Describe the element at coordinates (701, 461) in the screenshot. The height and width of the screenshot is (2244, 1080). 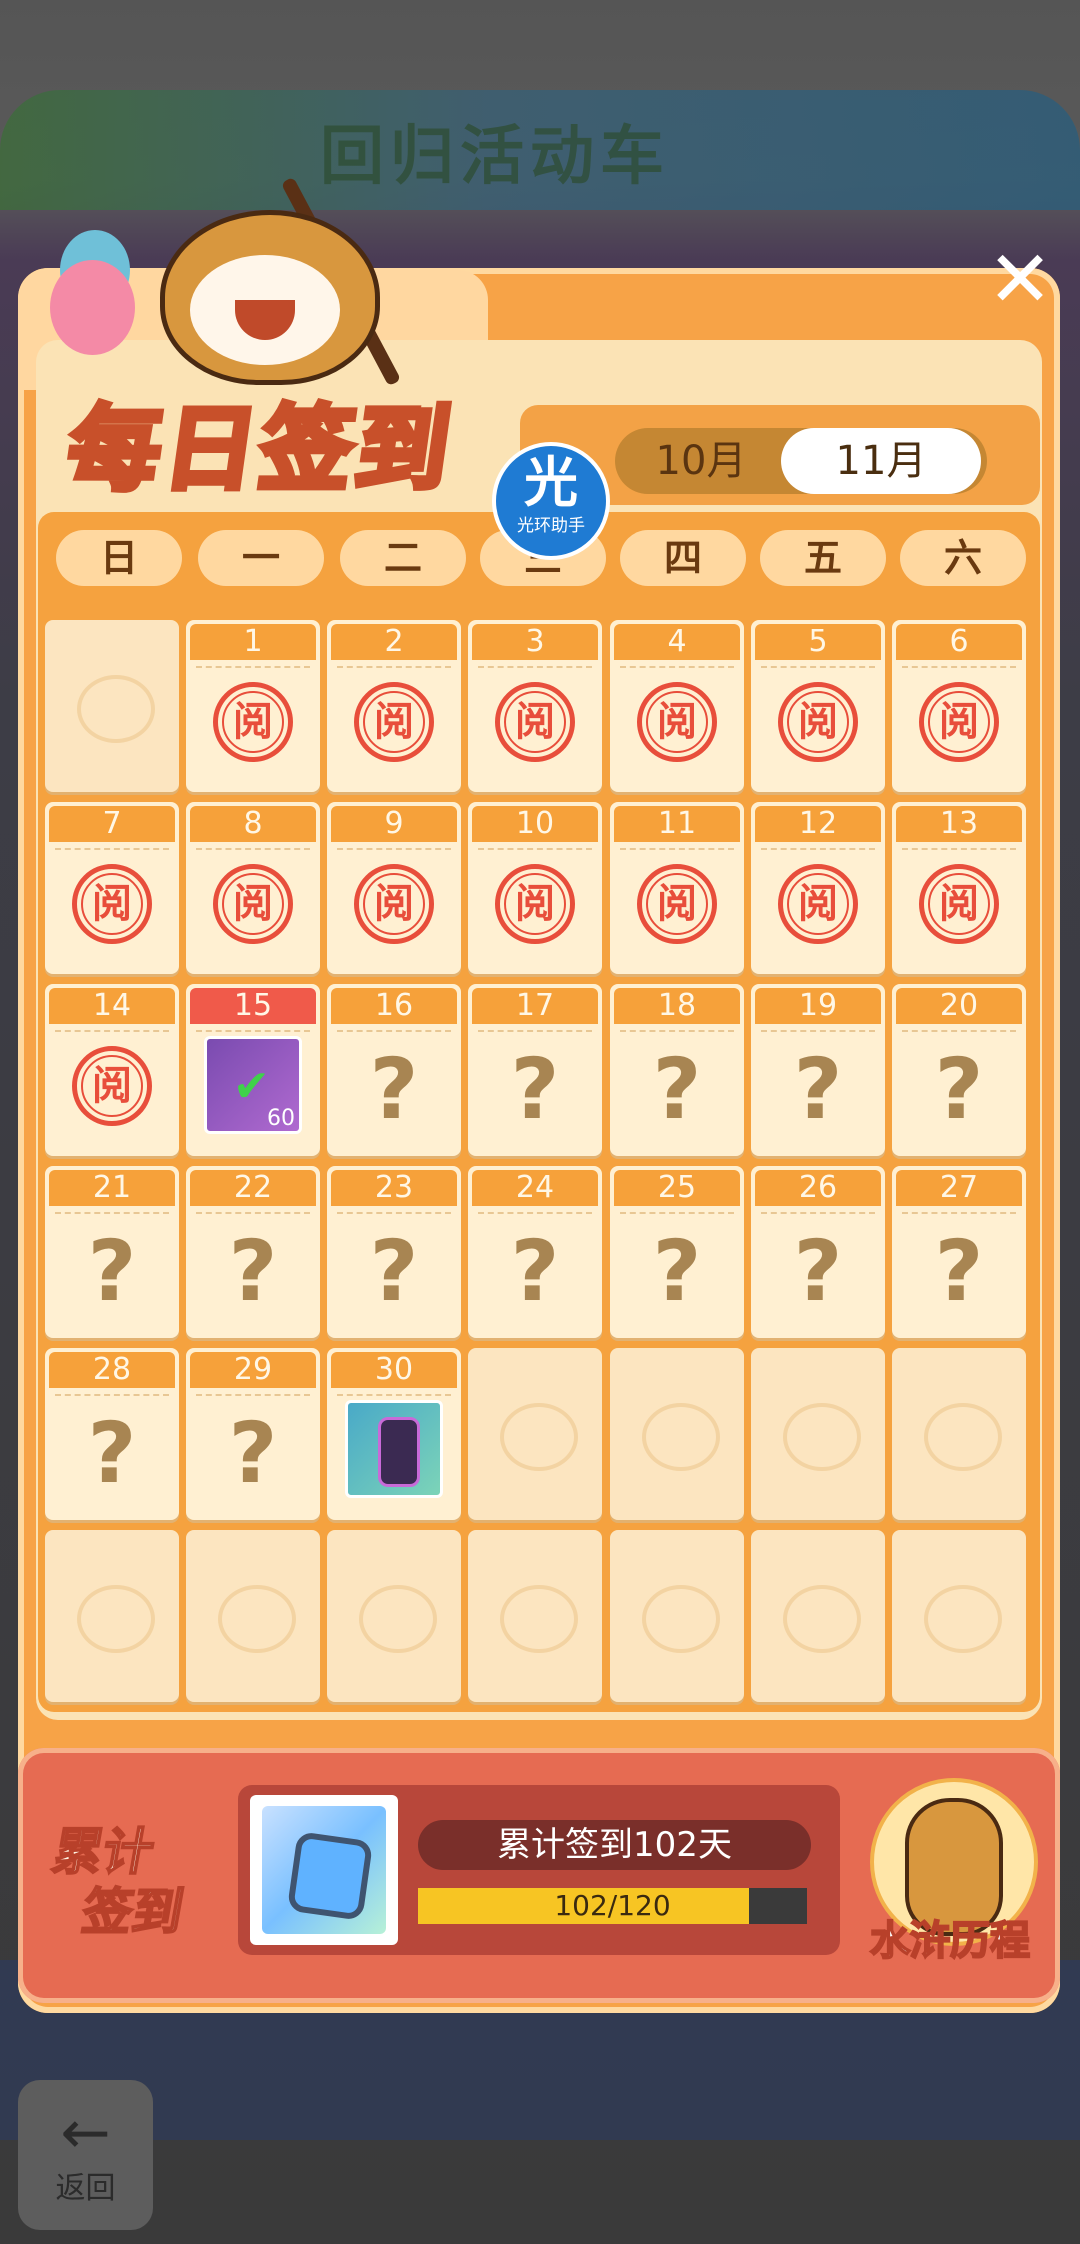
I see `month-tab-october: 10月` at that location.